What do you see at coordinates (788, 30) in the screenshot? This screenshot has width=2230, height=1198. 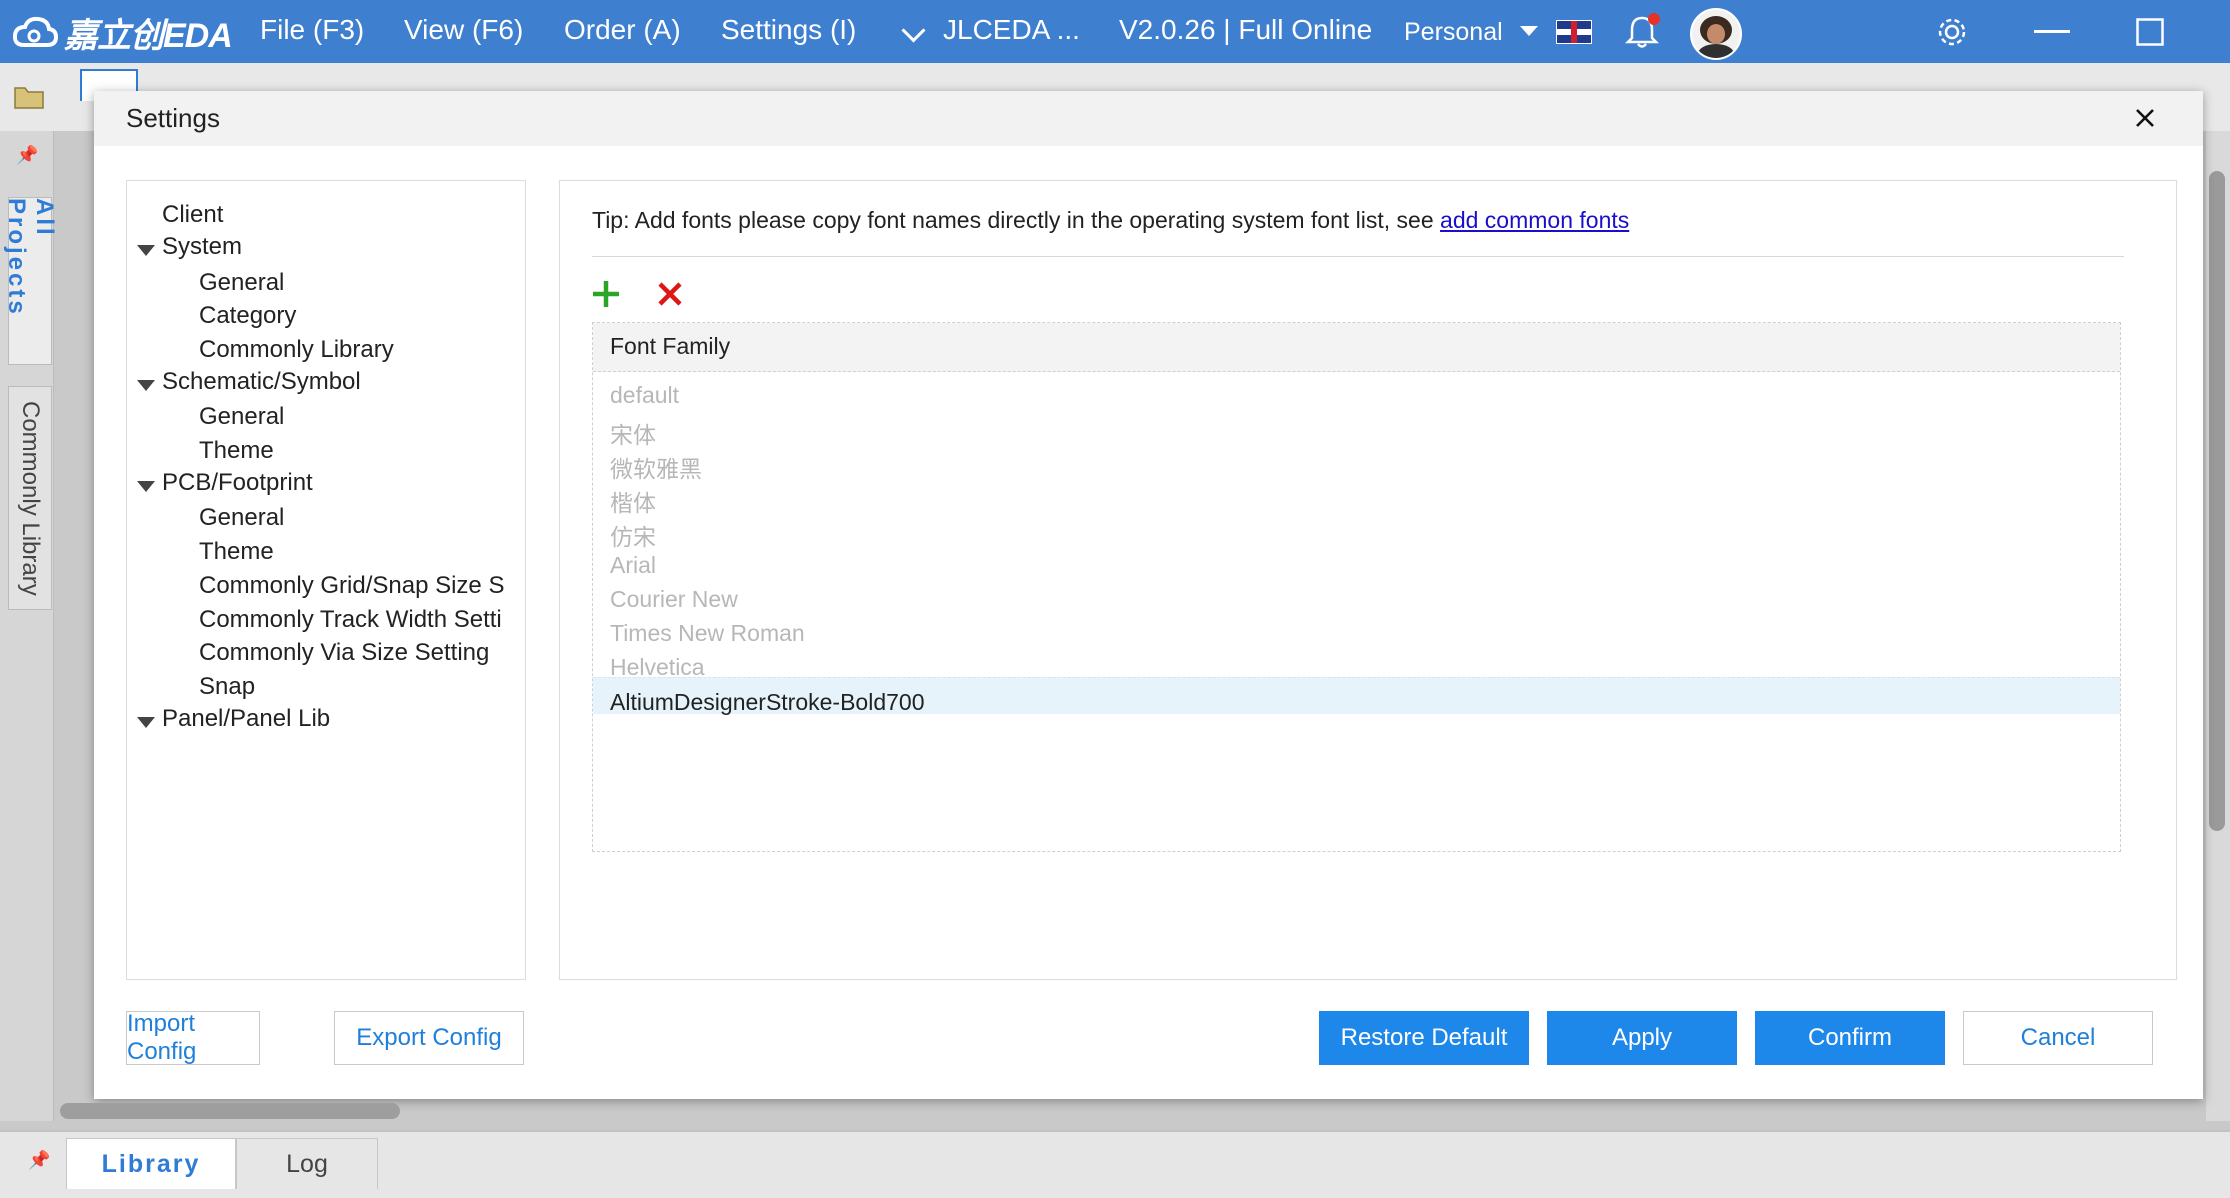 I see `menu-settings: Settings (I)` at bounding box center [788, 30].